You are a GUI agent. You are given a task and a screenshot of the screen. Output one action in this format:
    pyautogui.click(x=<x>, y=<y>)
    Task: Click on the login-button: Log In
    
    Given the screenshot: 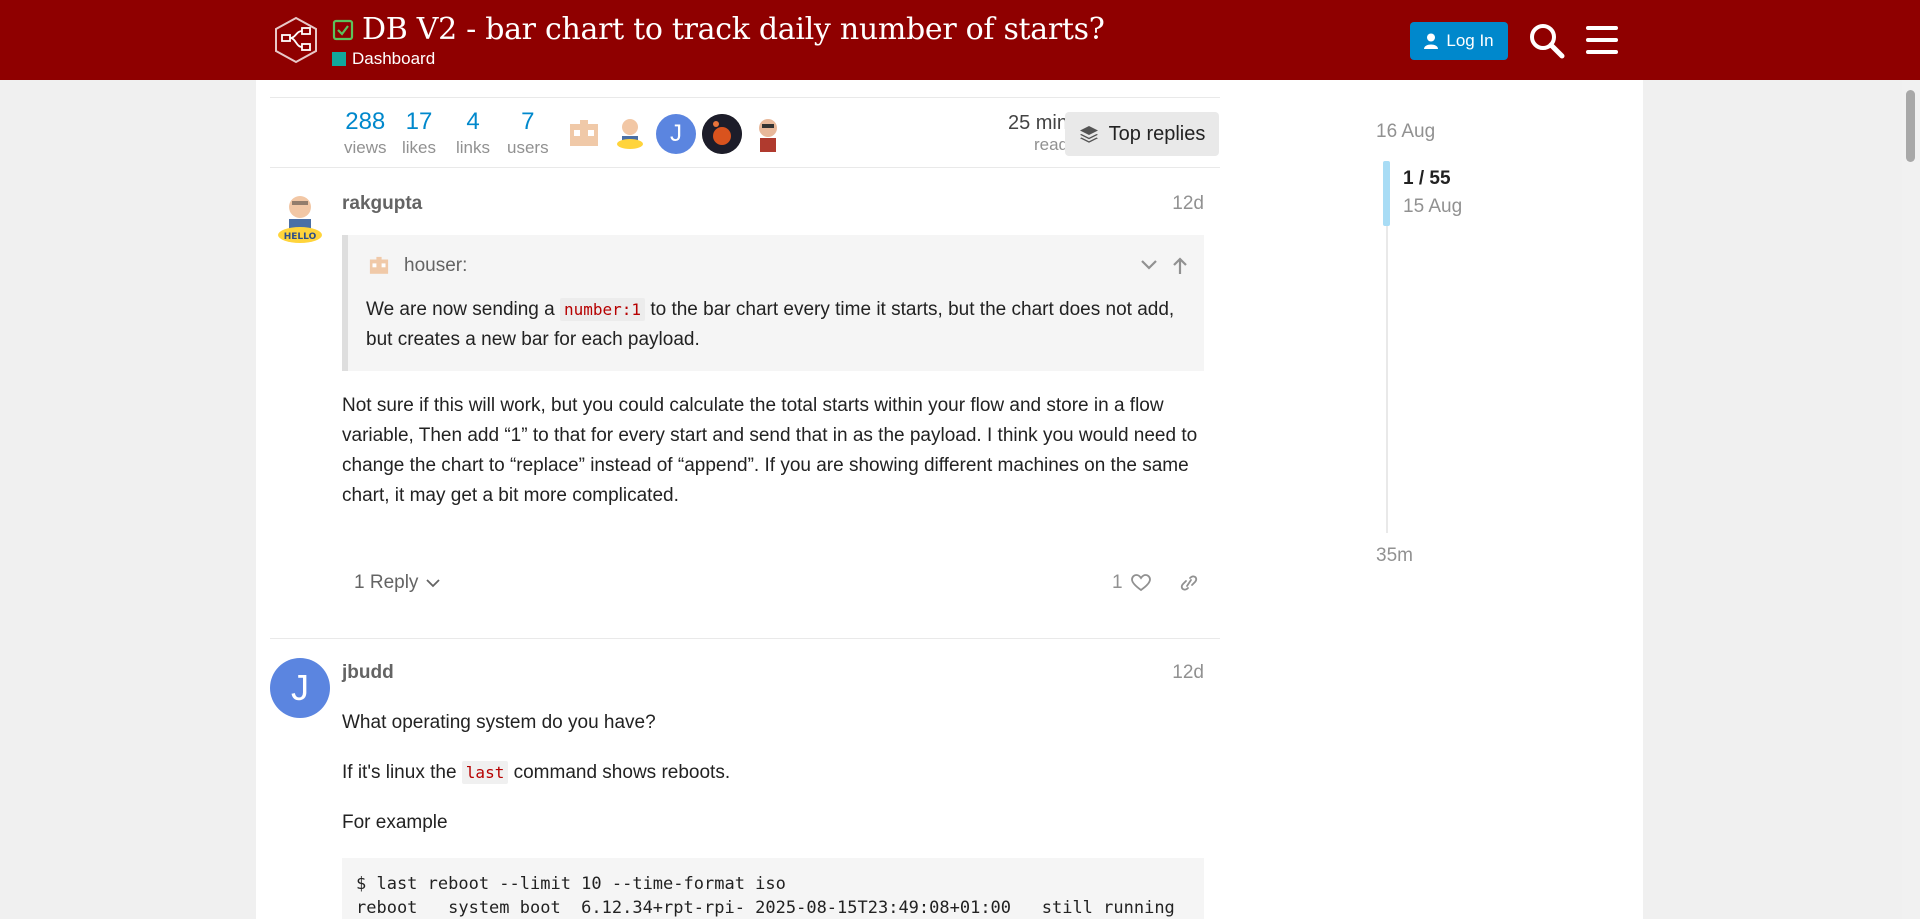 What is the action you would take?
    pyautogui.click(x=1459, y=41)
    